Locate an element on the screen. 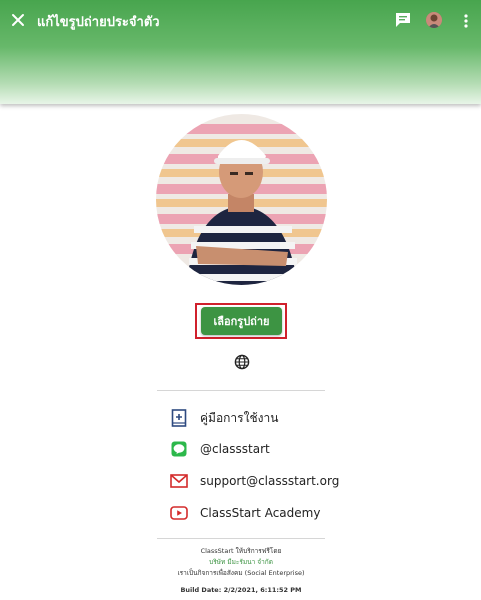 This screenshot has width=481, height=600. link-manual: คู่มือการใช้งาน is located at coordinates (224, 418).